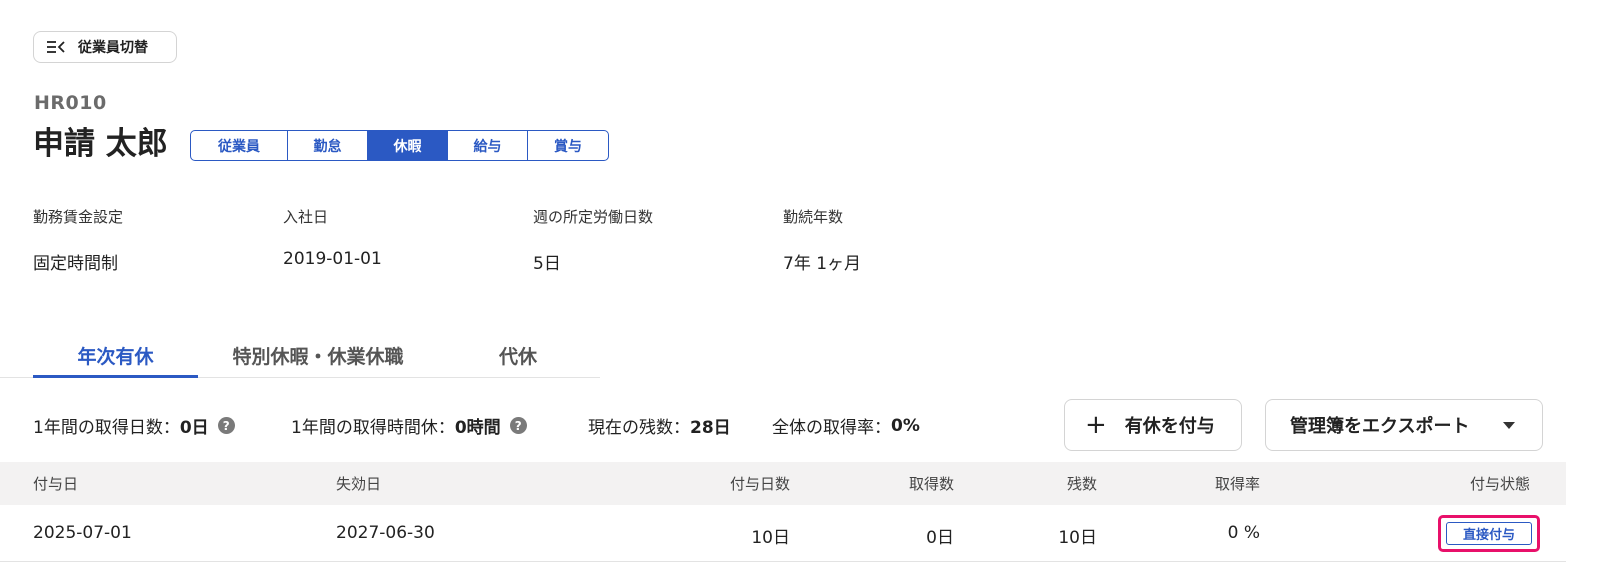 The width and height of the screenshot is (1600, 586). Describe the element at coordinates (759, 484) in the screenshot. I see `column-header-granted-days: 付与日数` at that location.